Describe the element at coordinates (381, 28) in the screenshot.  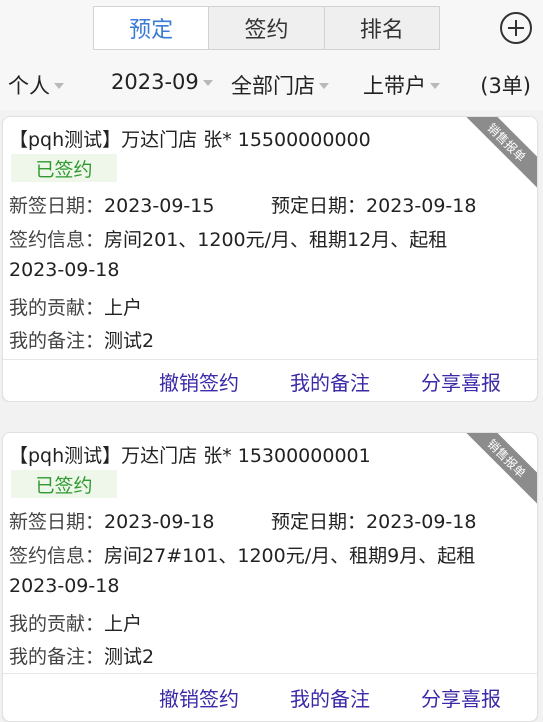
I see `tab-ranking: 排名` at that location.